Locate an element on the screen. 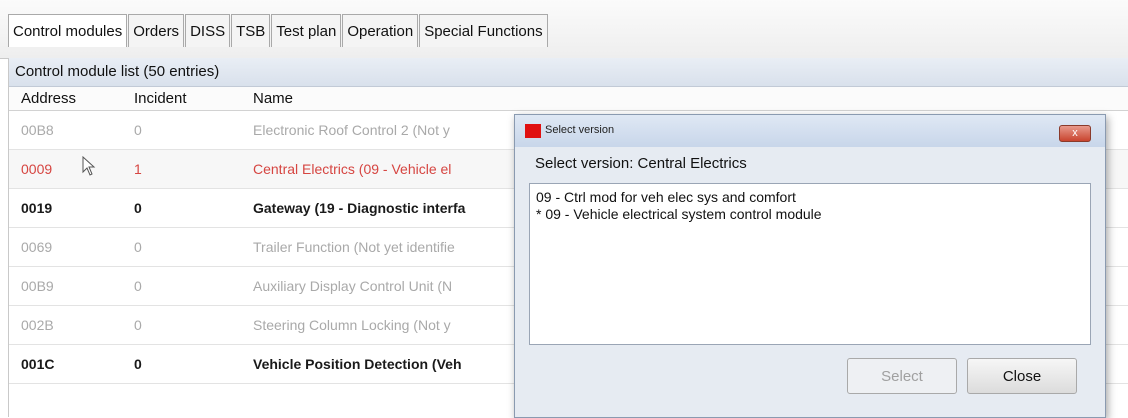 The width and height of the screenshot is (1128, 418). column-name: Name is located at coordinates (273, 98).